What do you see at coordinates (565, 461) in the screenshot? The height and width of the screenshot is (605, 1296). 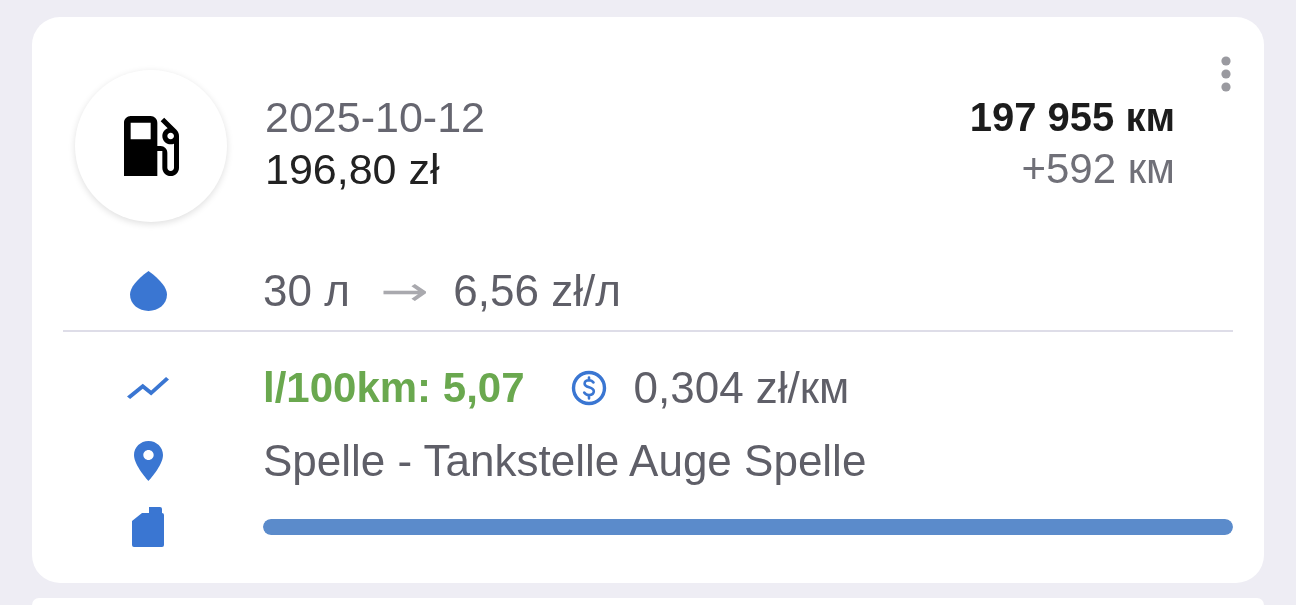 I see `fuel-station-location: Spelle - Tankstelle Auge Spelle` at bounding box center [565, 461].